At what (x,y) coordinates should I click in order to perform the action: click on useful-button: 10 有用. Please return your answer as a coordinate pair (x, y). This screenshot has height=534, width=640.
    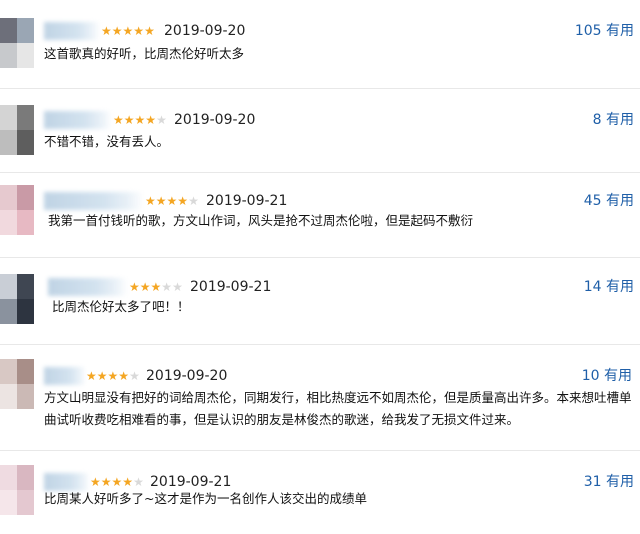
    Looking at the image, I should click on (607, 376).